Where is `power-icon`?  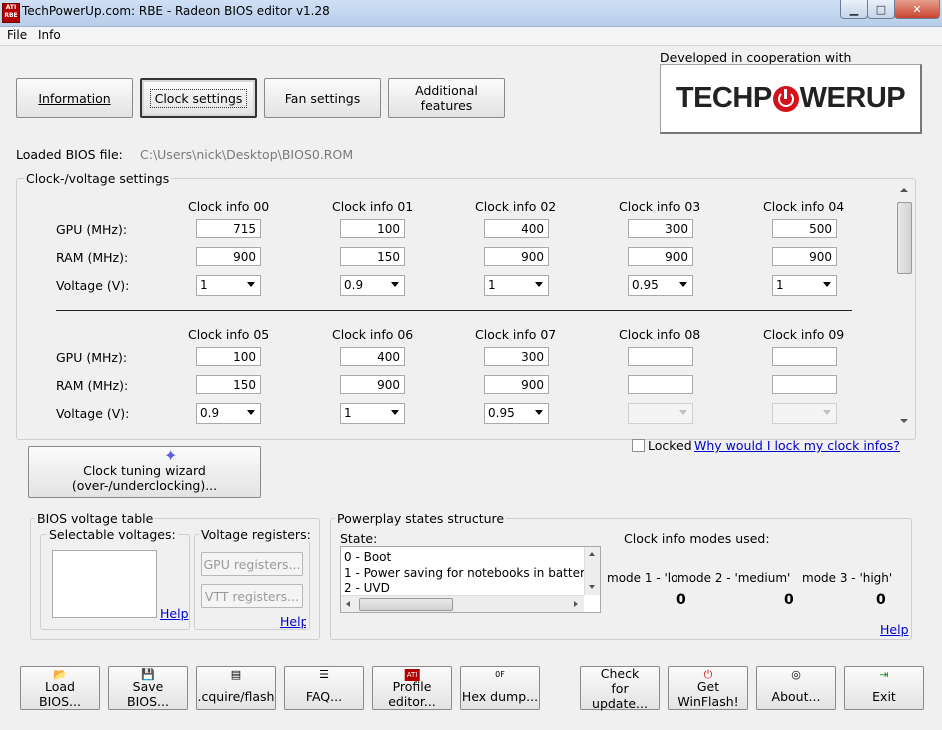
power-icon is located at coordinates (785, 98).